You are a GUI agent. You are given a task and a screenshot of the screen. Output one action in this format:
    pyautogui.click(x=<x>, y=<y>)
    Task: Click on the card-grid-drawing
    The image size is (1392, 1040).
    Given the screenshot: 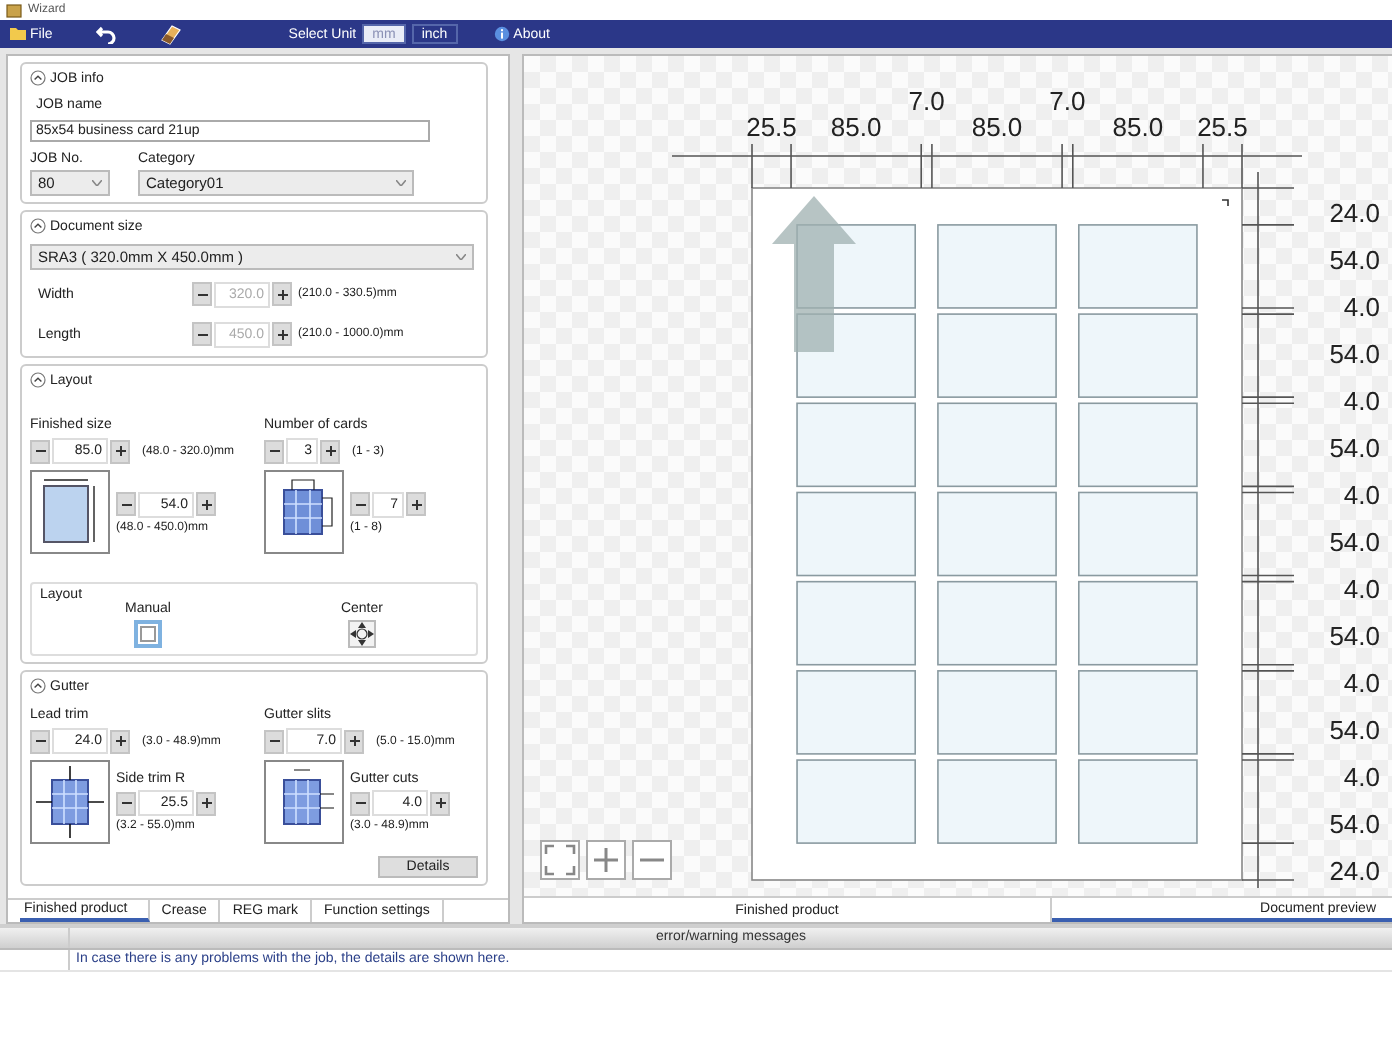 What is the action you would take?
    pyautogui.click(x=304, y=512)
    